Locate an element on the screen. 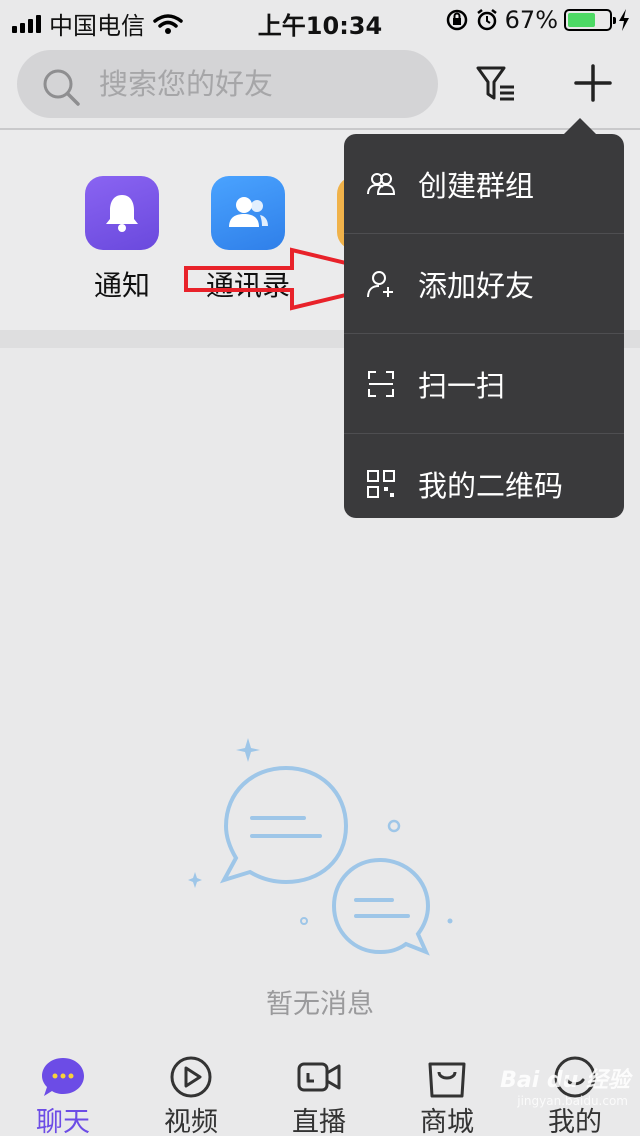 This screenshot has height=1136, width=640. menu-item-add-friend: 添加好友 is located at coordinates (484, 284).